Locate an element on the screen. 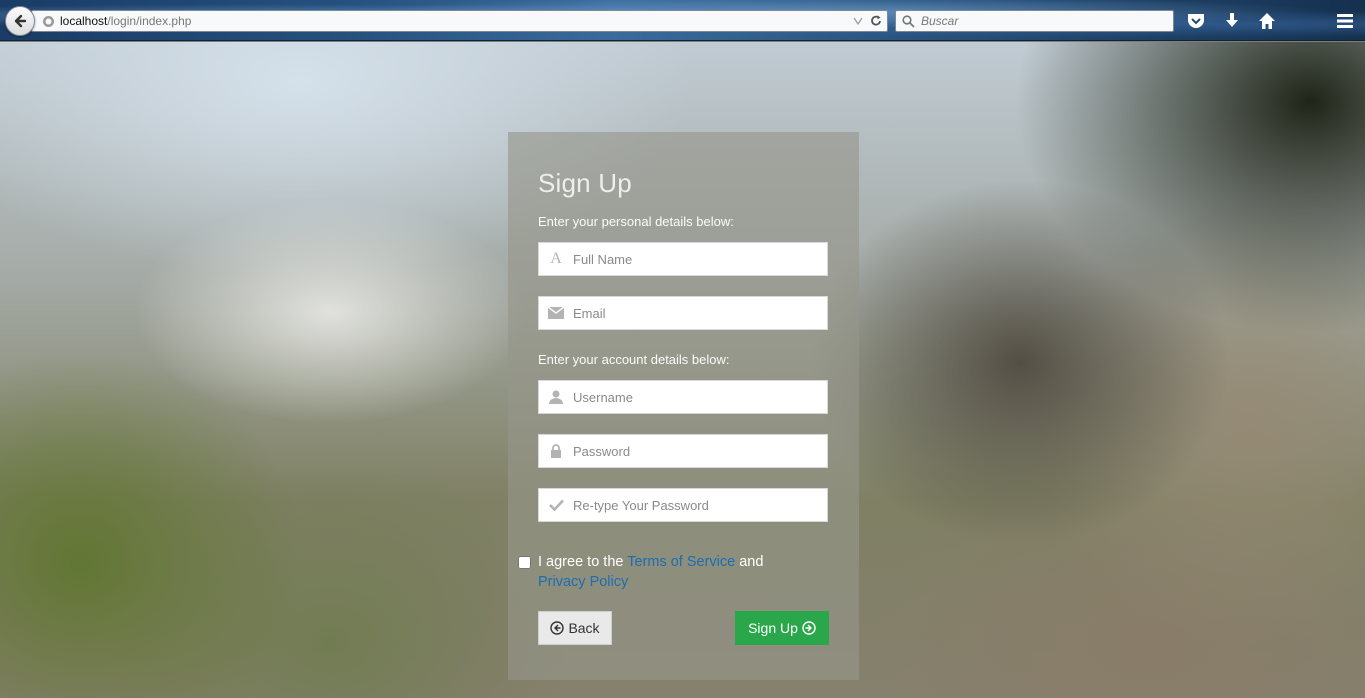 Image resolution: width=1365 pixels, height=698 pixels. globe-icon is located at coordinates (48, 21).